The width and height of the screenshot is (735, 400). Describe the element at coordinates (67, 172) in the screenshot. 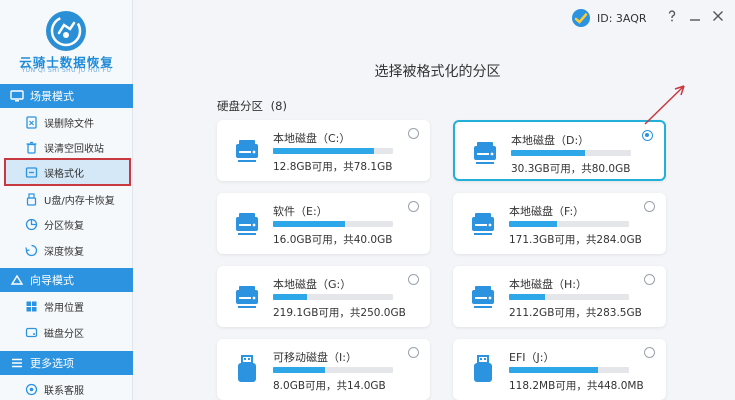

I see `nav-item-format-recovery: 误格式化` at that location.